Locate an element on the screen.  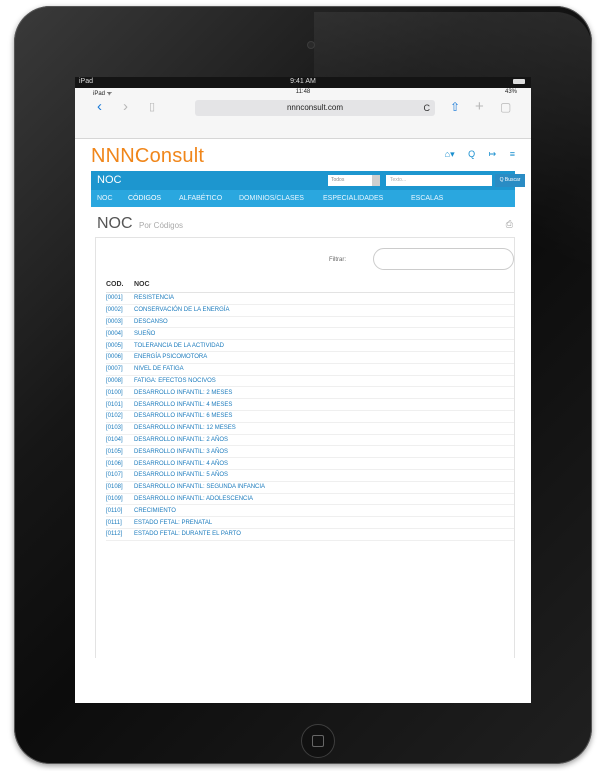
noc-code-link: [0004] is located at coordinates (120, 334).